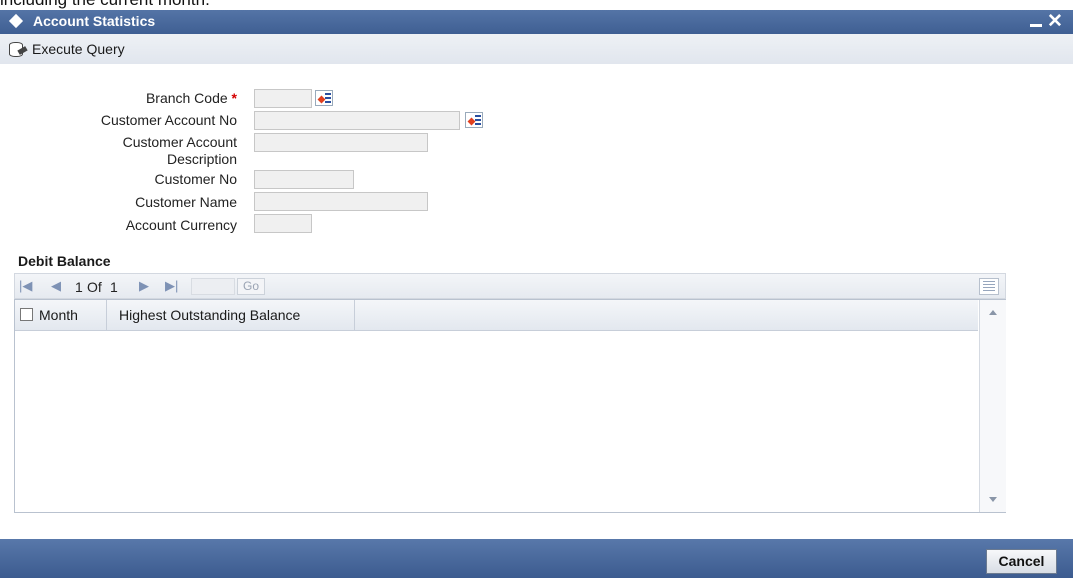 This screenshot has width=1073, height=578. I want to click on window-title: Account Statistics, so click(94, 21).